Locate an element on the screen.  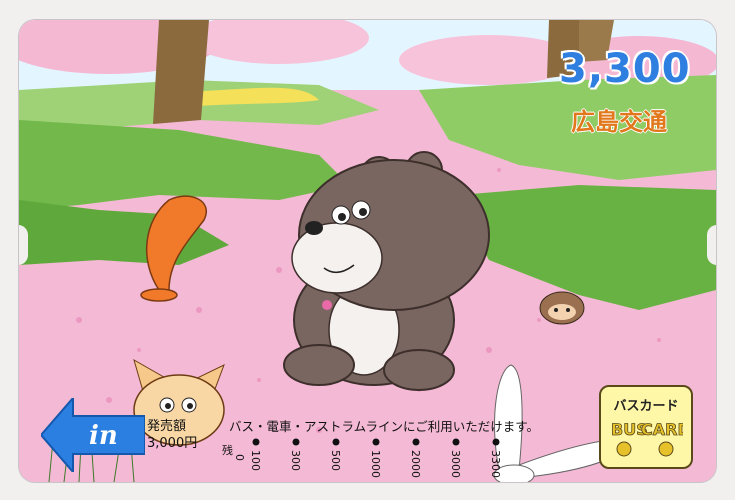
scale-number: 3000 is located at coordinates (455, 464).